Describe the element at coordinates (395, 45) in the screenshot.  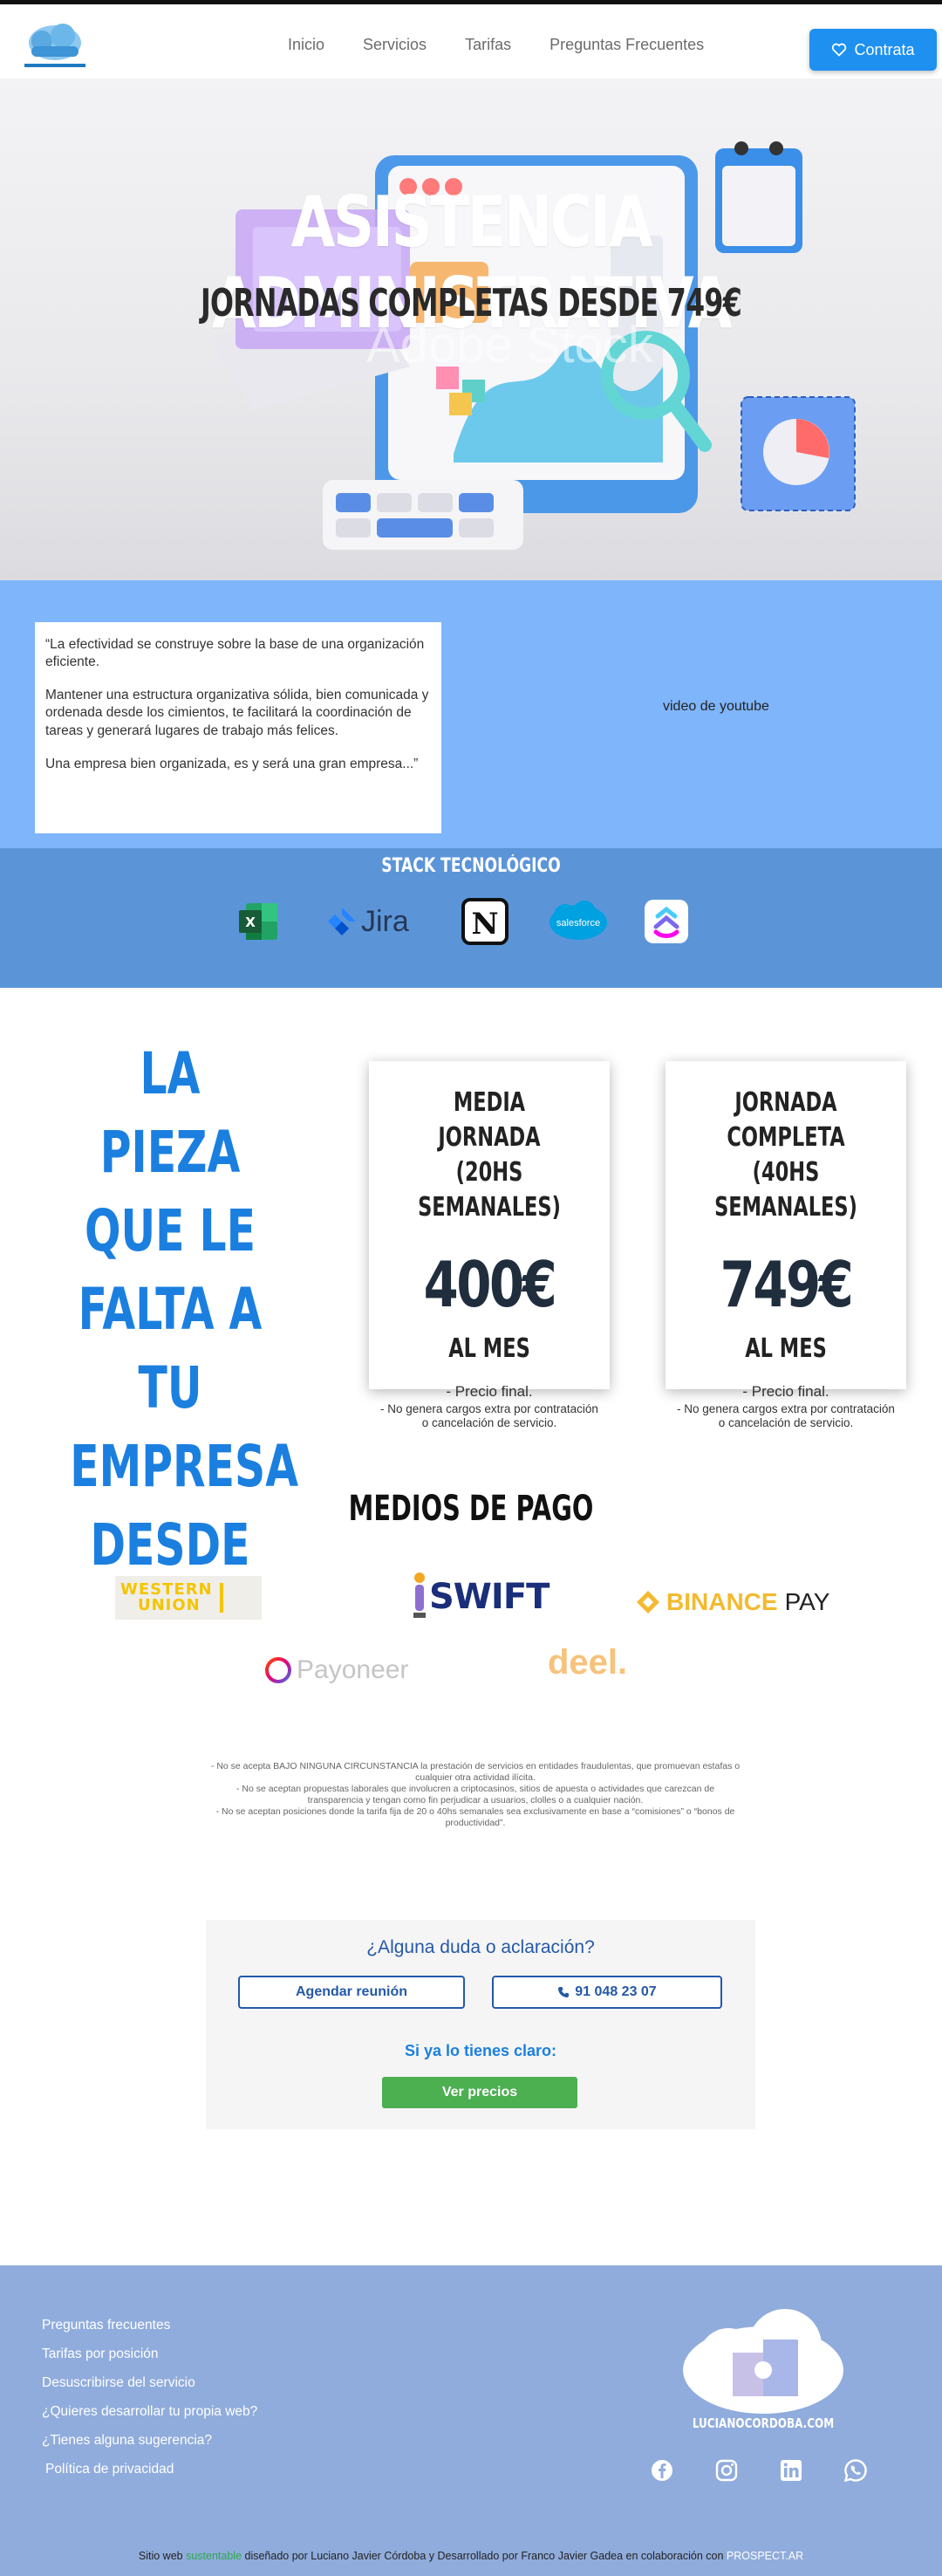
I see `nav-servicios: Servicios` at that location.